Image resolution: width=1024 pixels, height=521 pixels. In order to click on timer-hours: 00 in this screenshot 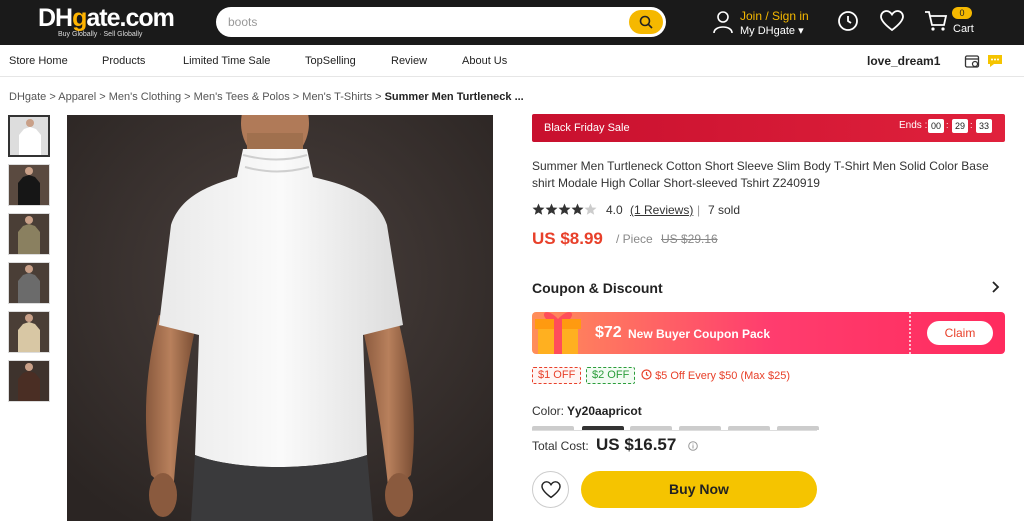, I will do `click(936, 126)`.